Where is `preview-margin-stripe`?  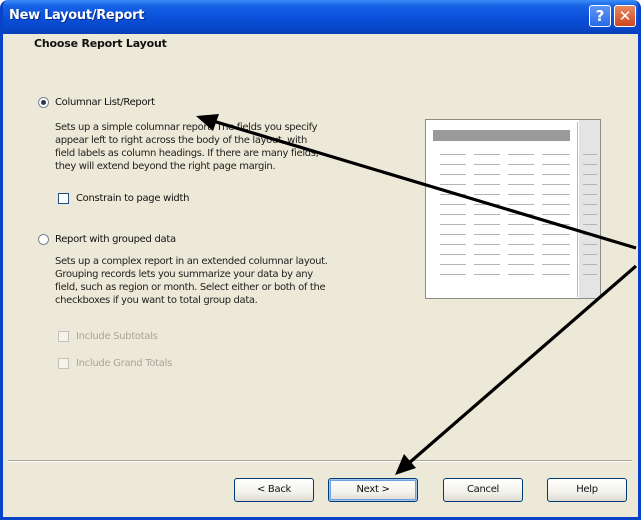
preview-margin-stripe is located at coordinates (589, 209).